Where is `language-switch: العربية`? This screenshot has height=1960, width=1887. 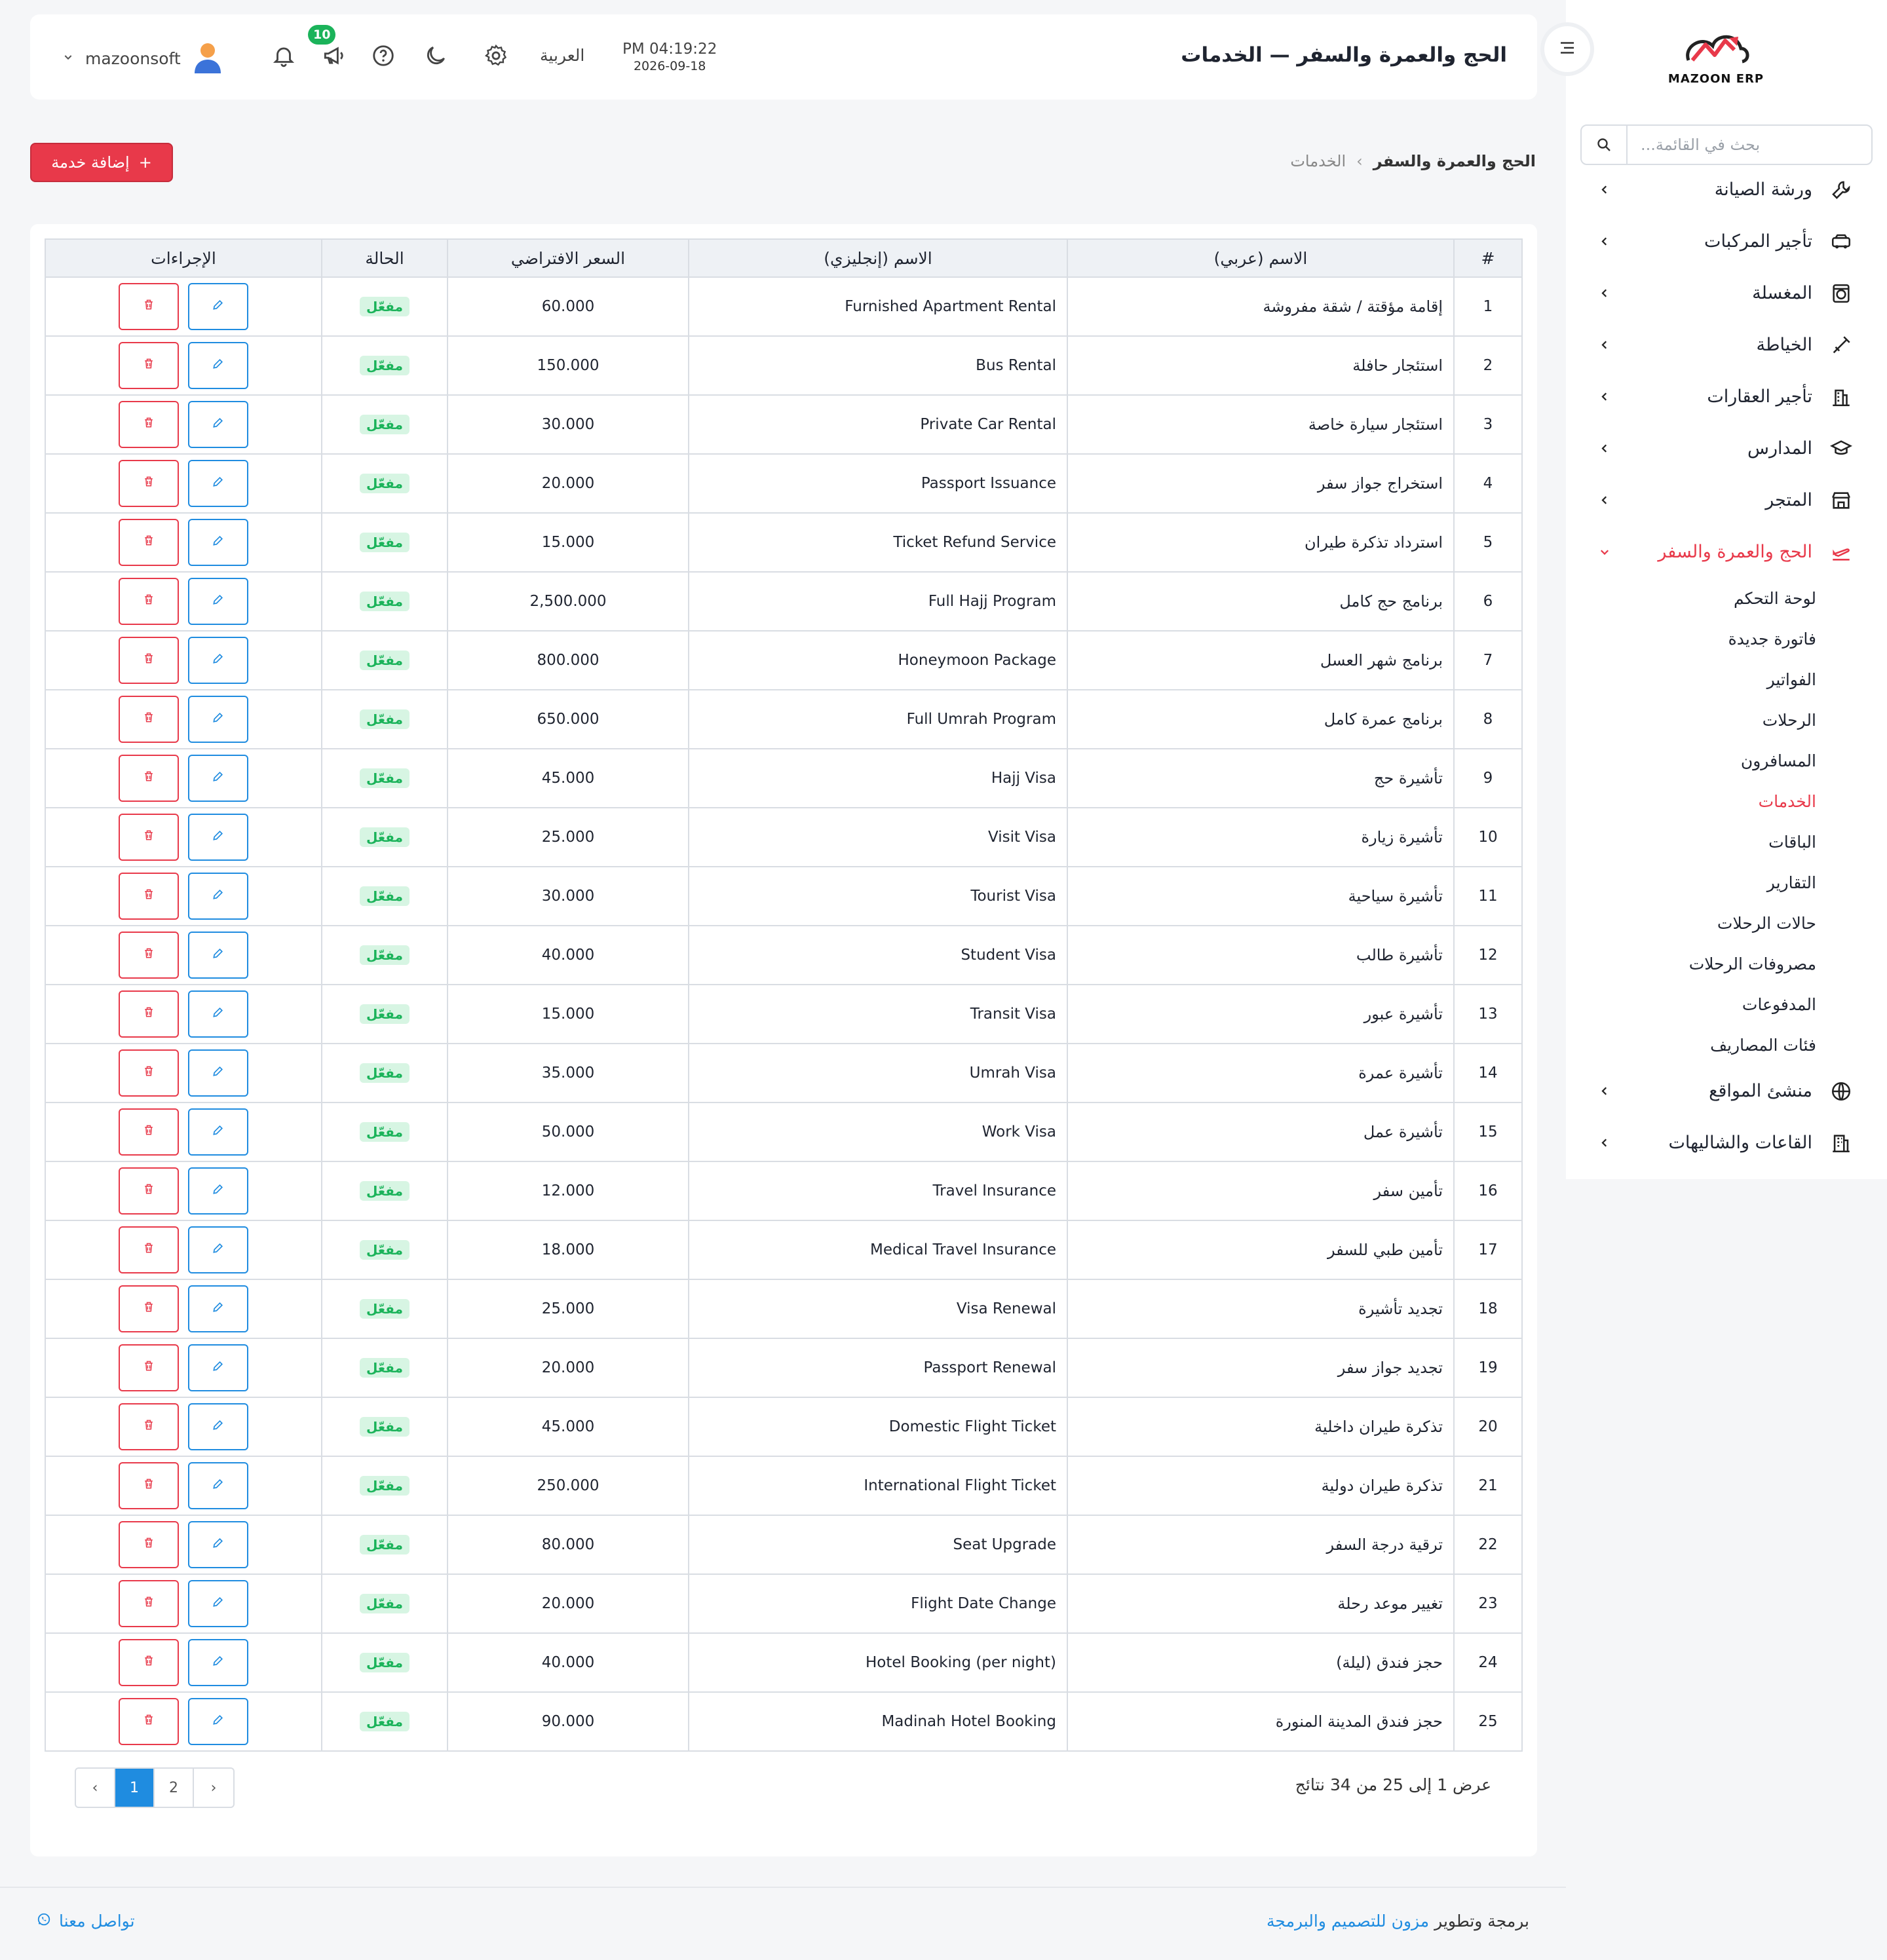
language-switch: العربية is located at coordinates (562, 55).